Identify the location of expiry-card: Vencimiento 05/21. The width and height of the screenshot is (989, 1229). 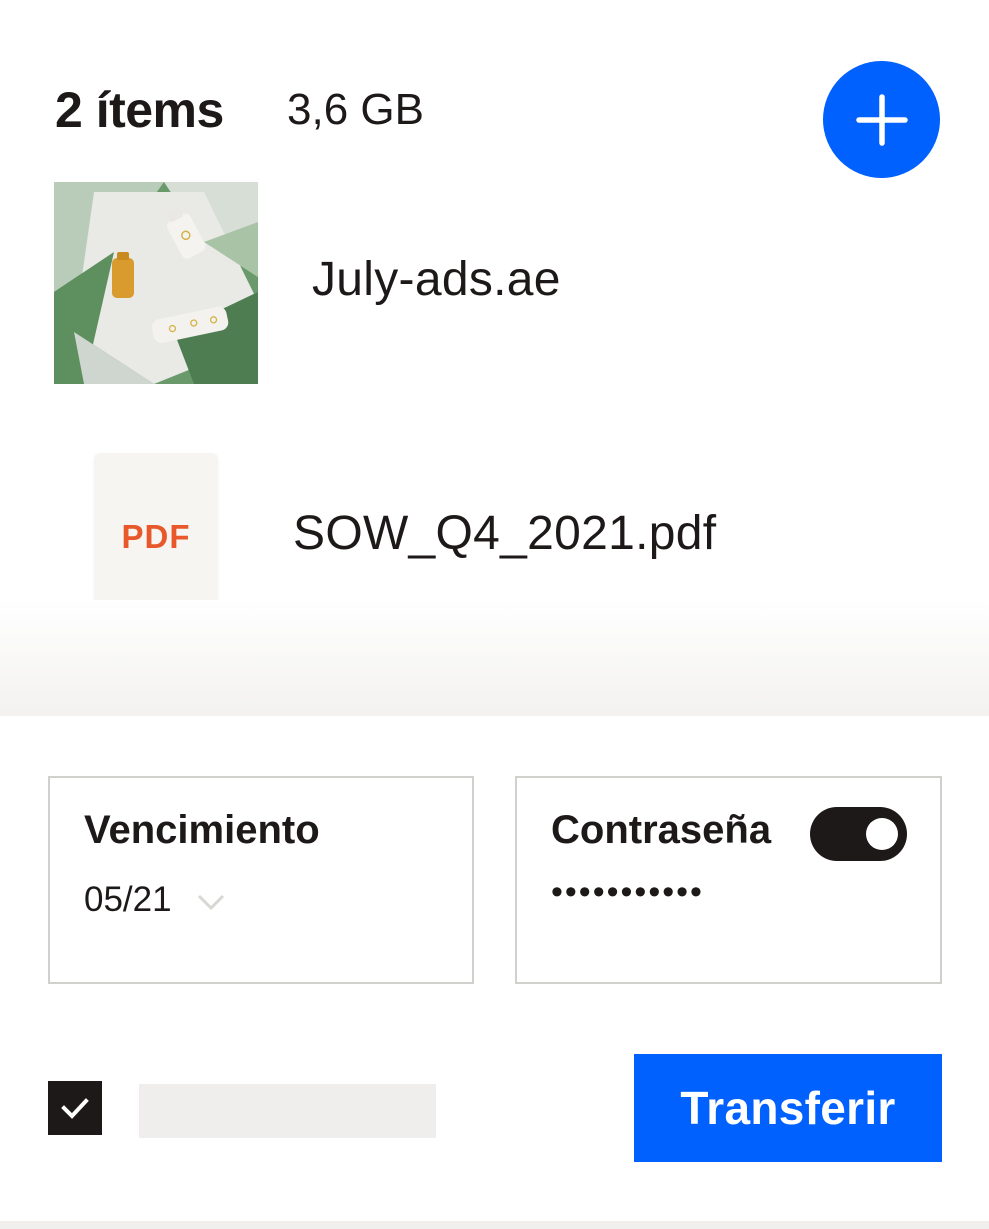
(261, 880).